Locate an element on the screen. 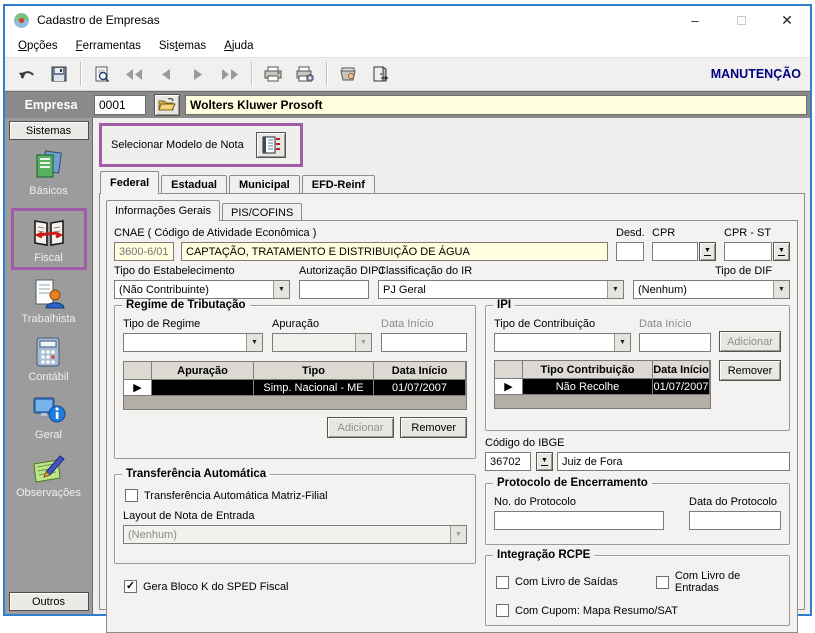  cpr-st-field is located at coordinates (748, 251).